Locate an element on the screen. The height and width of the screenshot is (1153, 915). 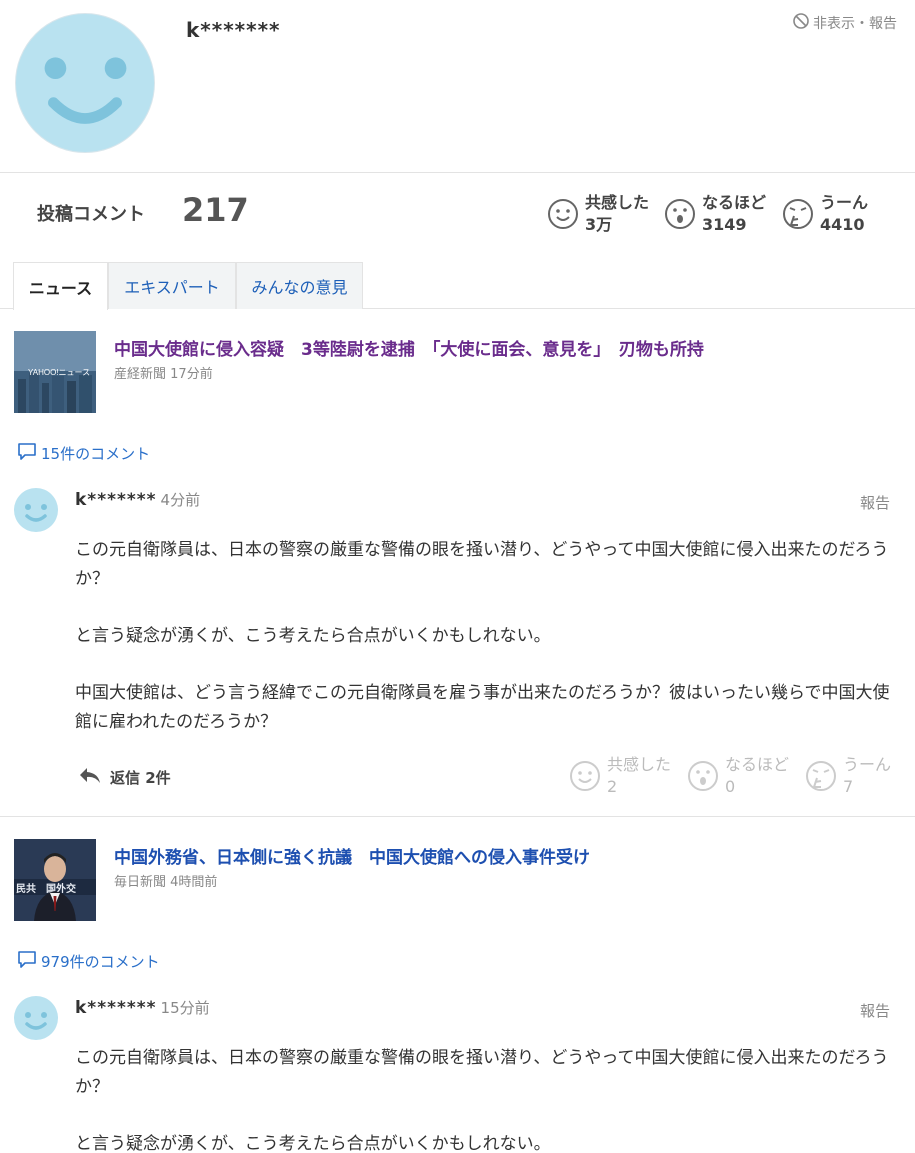
article-meta: 毎日新聞 4時間前 is located at coordinates (165, 880).